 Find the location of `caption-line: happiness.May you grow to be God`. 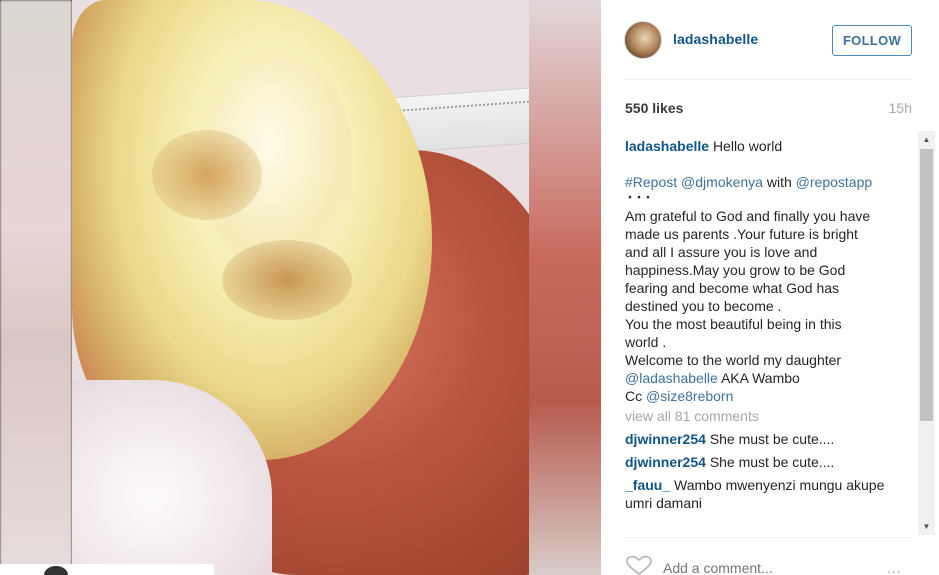

caption-line: happiness.May you grow to be God is located at coordinates (735, 270).